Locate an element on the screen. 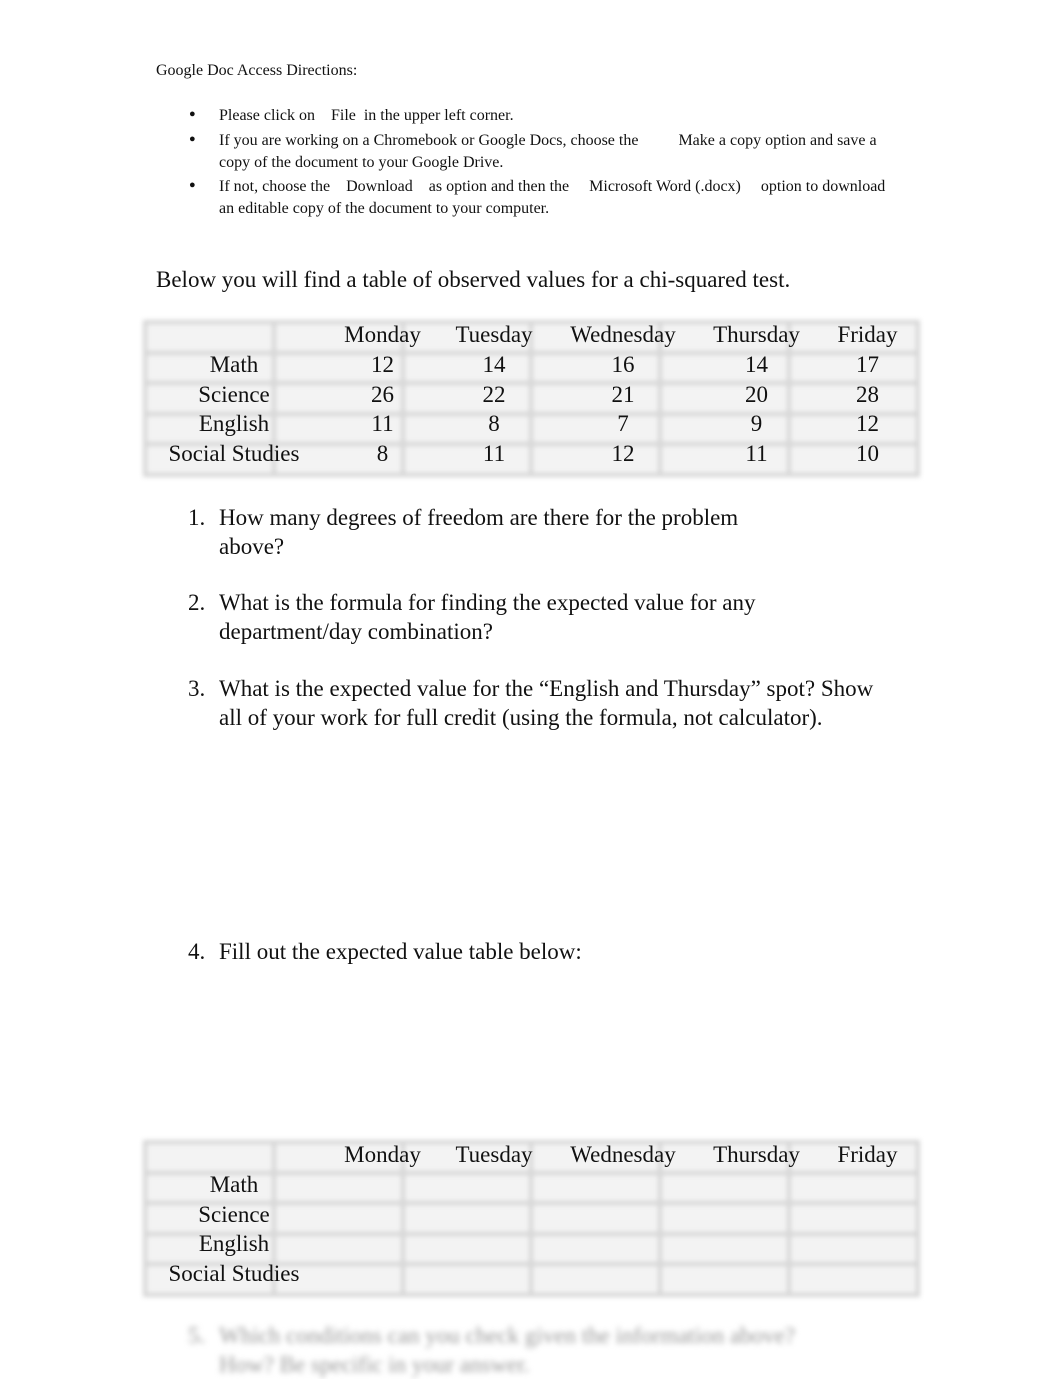 The image size is (1062, 1379). question-number: 5. is located at coordinates (197, 1335).